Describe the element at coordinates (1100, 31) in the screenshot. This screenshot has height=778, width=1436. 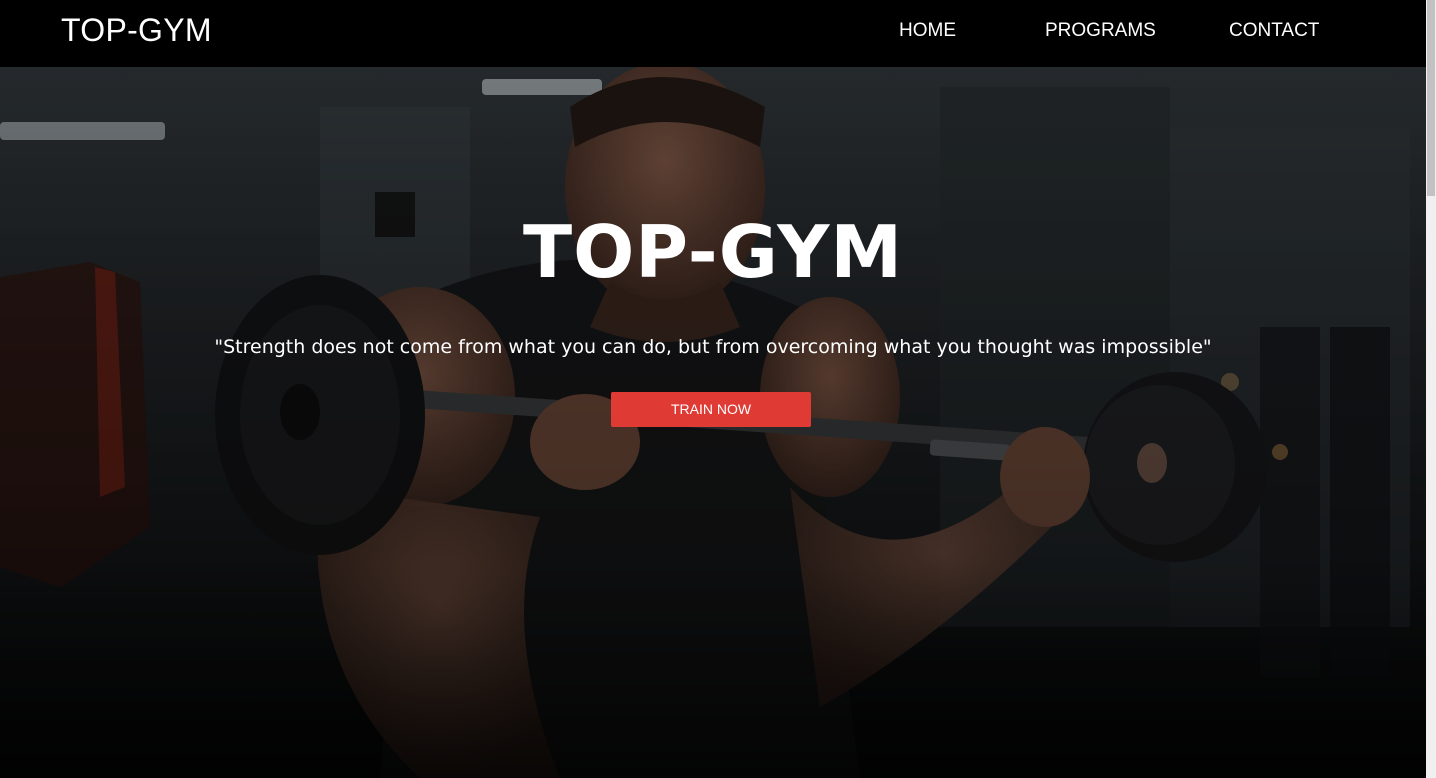
I see `nav-link-programs: PROGRAMS` at that location.